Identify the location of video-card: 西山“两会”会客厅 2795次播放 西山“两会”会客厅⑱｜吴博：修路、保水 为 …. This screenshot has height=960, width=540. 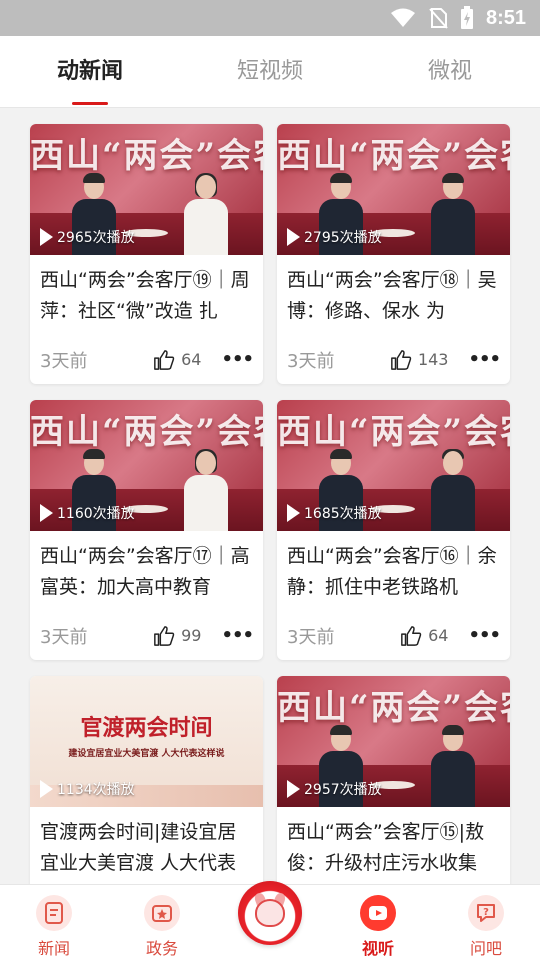
(393, 254).